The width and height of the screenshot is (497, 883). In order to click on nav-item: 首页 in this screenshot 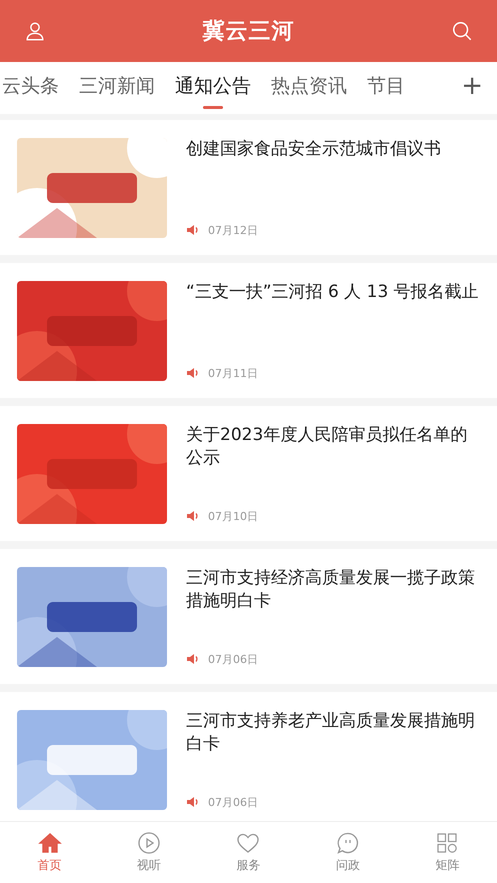, I will do `click(50, 852)`.